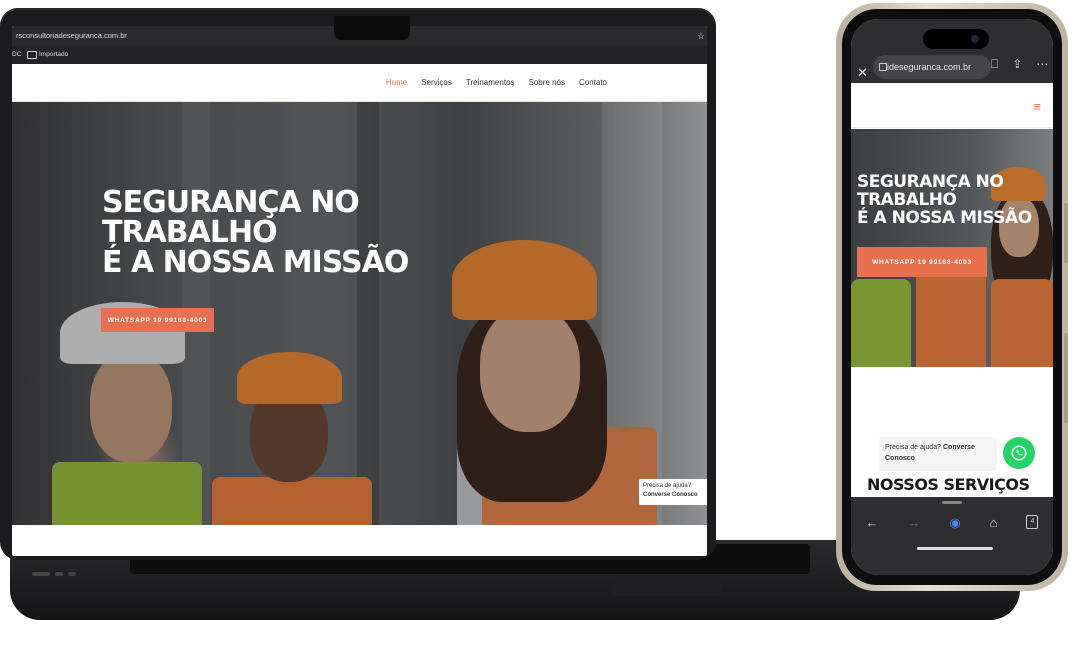  Describe the element at coordinates (1019, 453) in the screenshot. I see `whatsapp-icon` at that location.